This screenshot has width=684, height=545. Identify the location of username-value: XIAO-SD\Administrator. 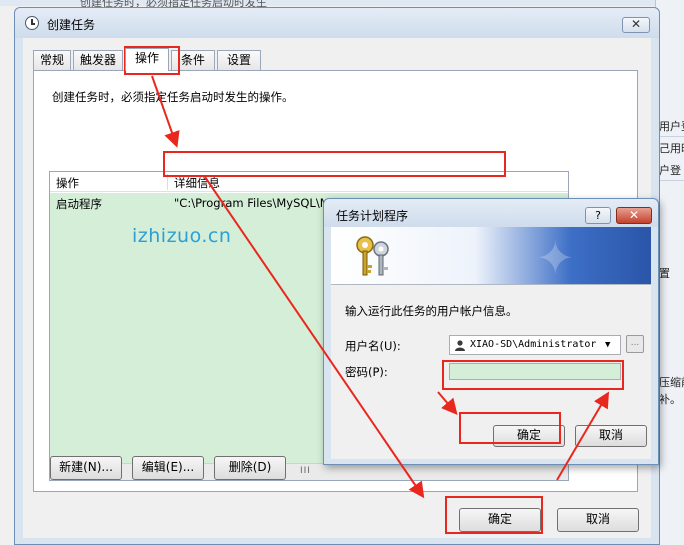
(533, 344).